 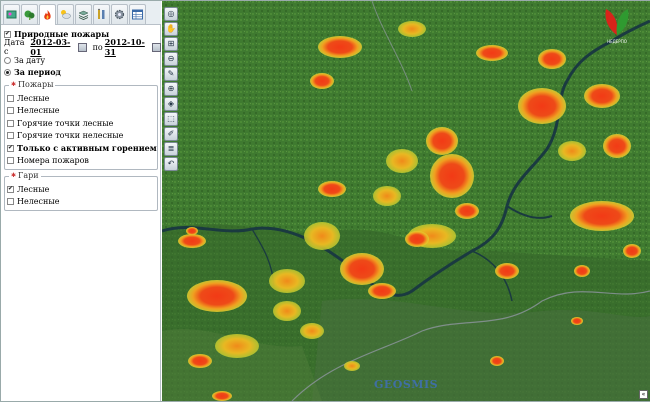 What do you see at coordinates (10, 202) in the screenshot?
I see `burns-nonforest-checkbox` at bounding box center [10, 202].